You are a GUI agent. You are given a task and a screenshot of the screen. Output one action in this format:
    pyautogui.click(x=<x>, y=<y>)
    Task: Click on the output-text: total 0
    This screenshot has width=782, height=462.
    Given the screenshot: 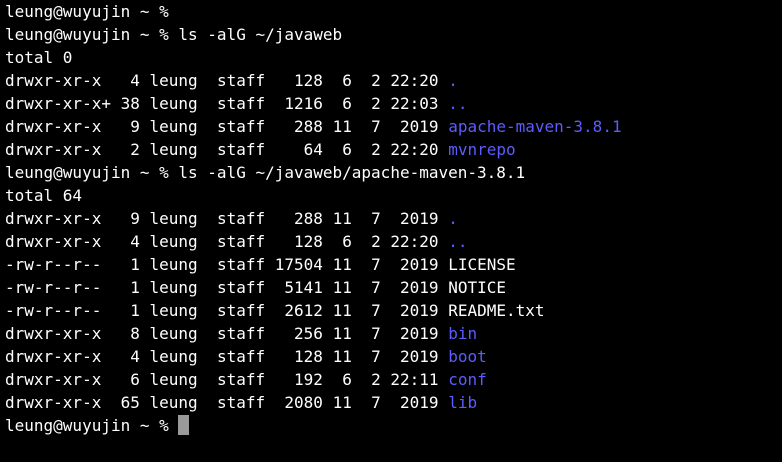 What is the action you would take?
    pyautogui.click(x=391, y=57)
    